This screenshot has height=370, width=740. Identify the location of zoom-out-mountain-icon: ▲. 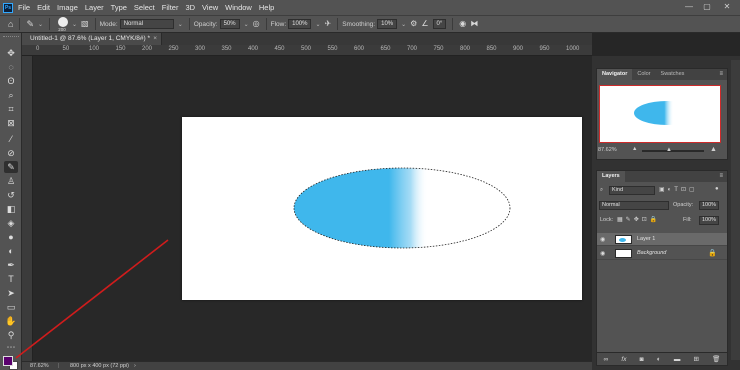
(634, 149).